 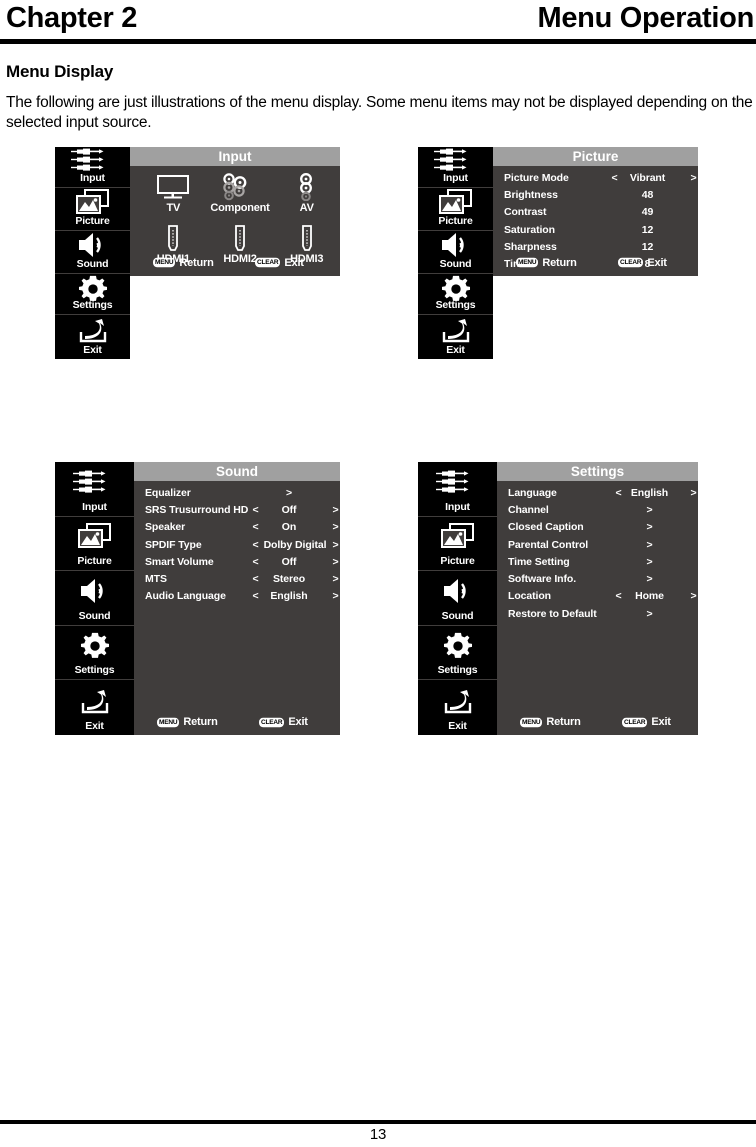 I want to click on menu-row-control: 49, so click(x=652, y=212).